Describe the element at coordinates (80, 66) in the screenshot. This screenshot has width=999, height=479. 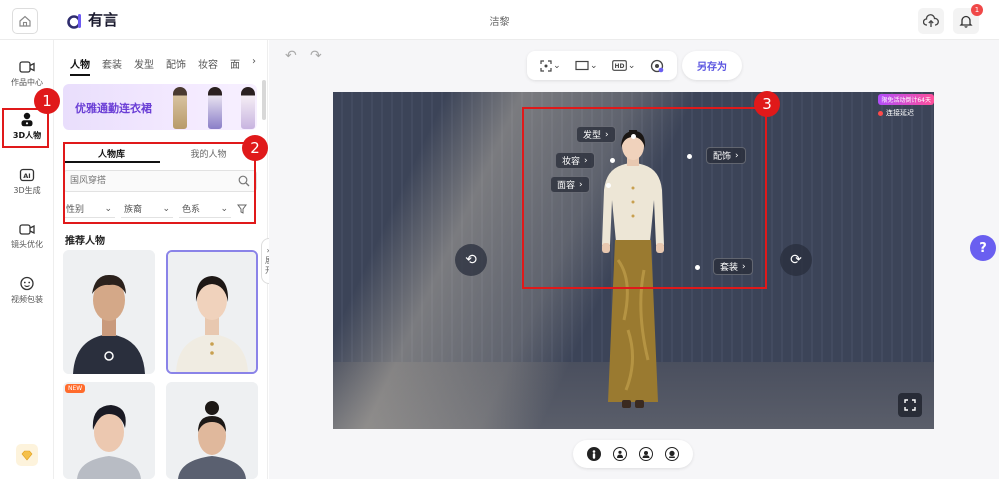
I see `tab-character: 人物` at that location.